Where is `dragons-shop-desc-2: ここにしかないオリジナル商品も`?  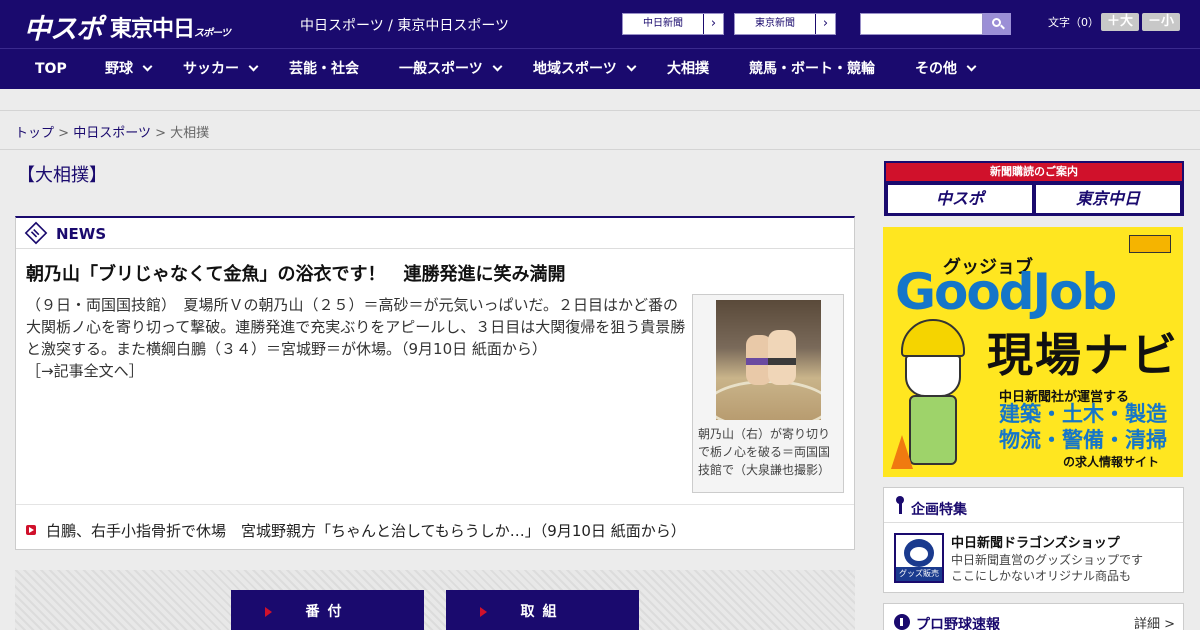
dragons-shop-desc-2: ここにしかないオリジナル商品も is located at coordinates (1041, 576).